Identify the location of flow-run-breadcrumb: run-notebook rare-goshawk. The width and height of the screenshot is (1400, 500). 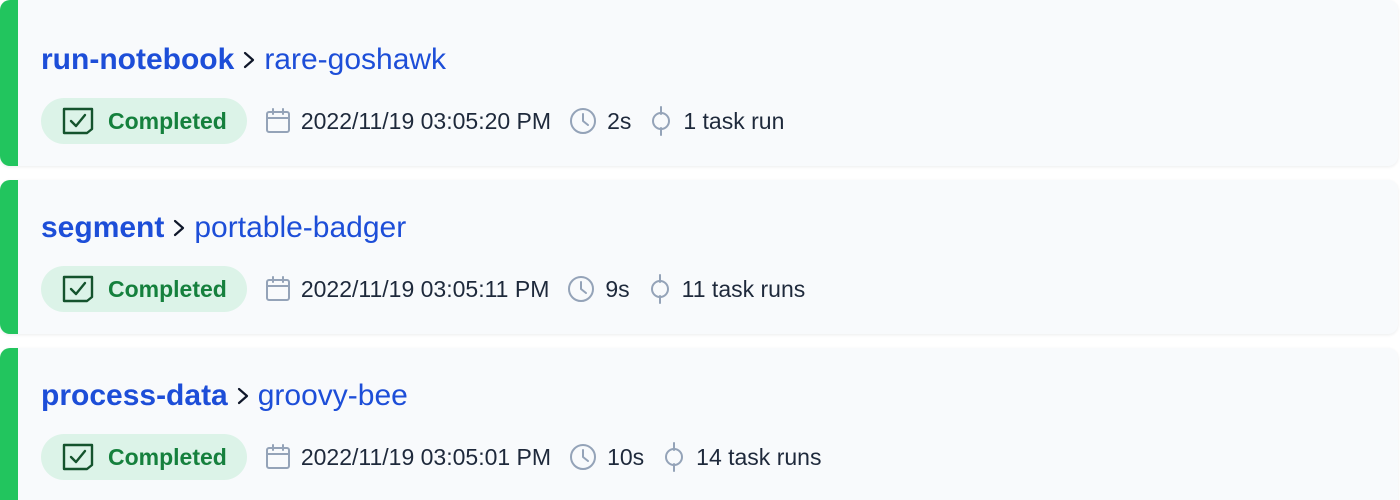
(243, 60).